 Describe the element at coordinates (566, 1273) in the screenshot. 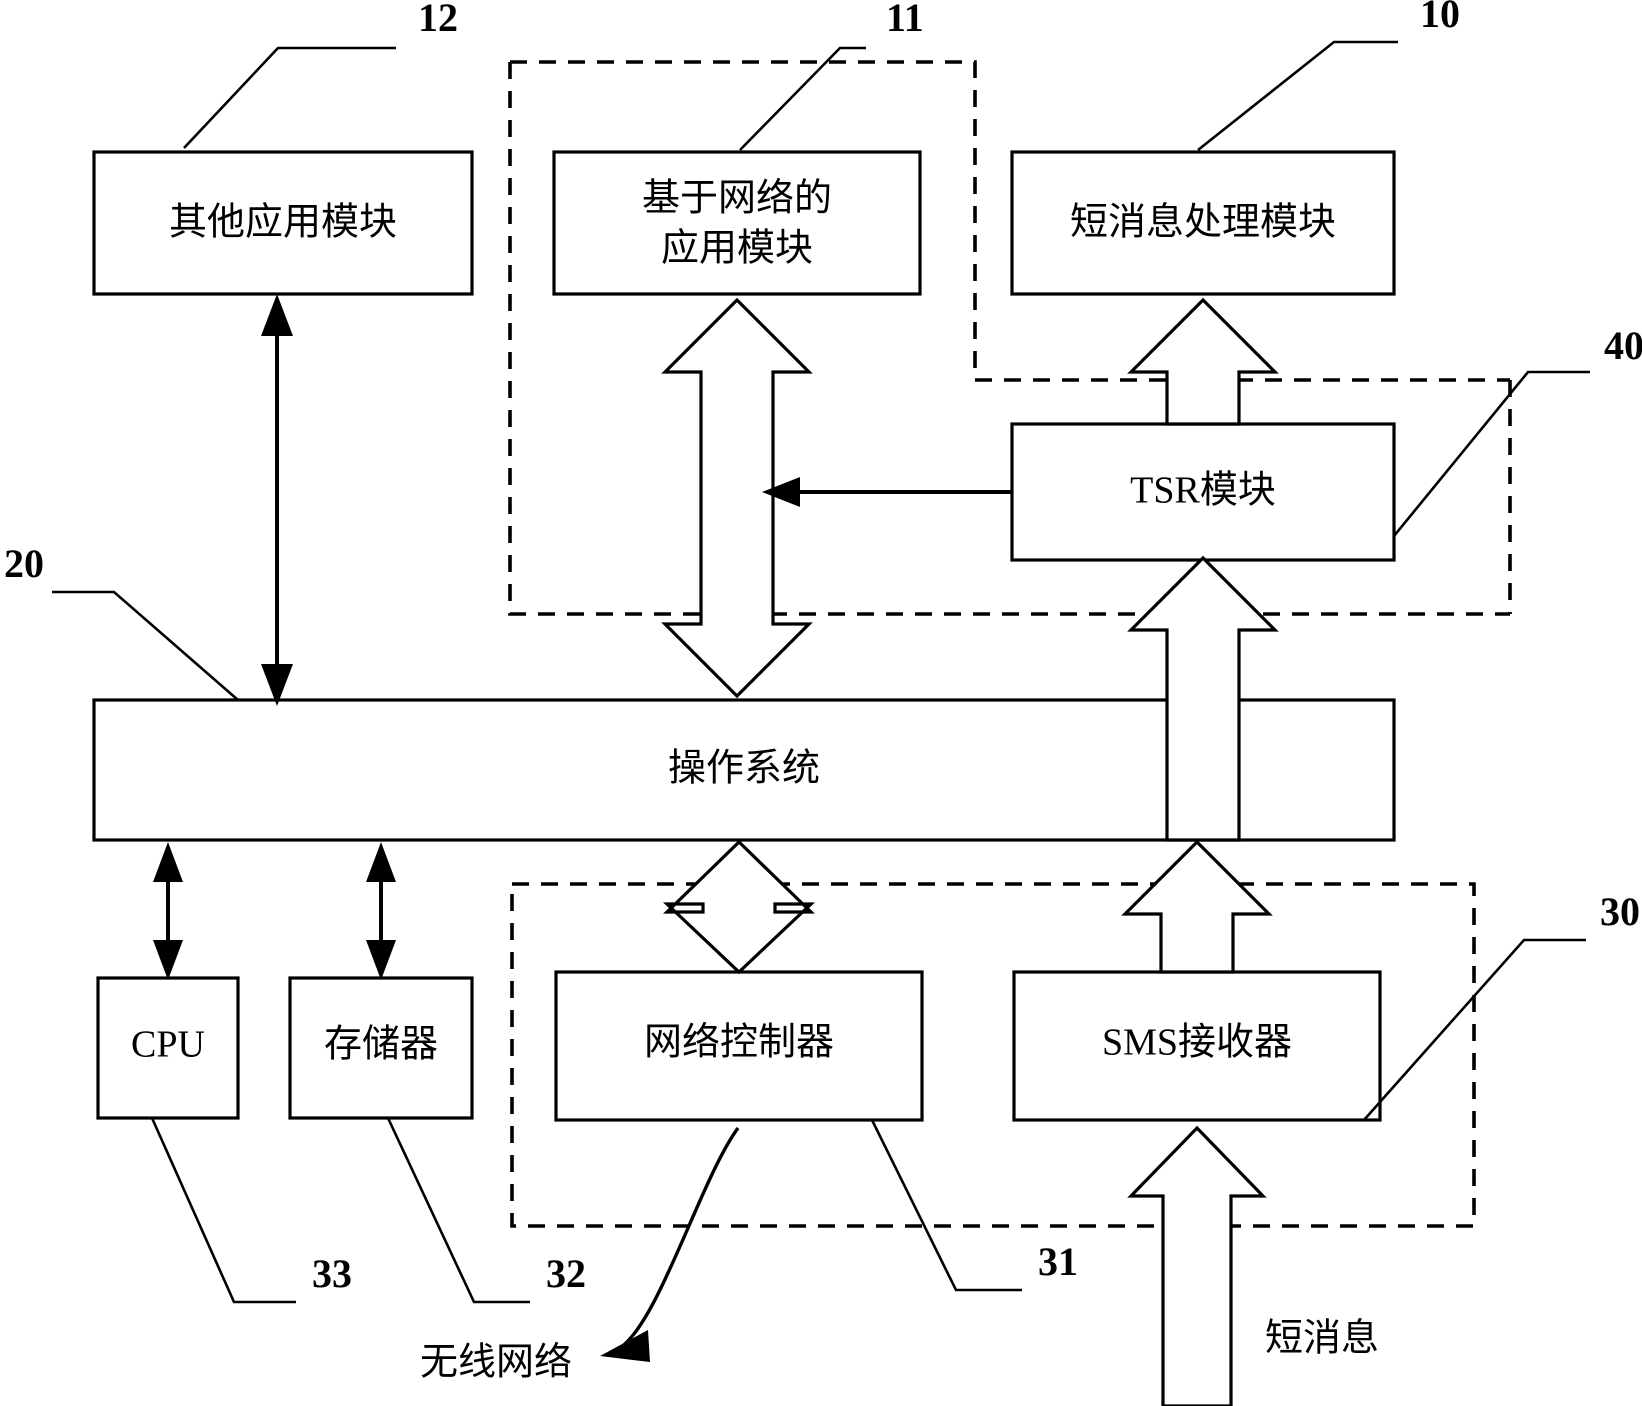

I see `ref-number-32: 32` at that location.